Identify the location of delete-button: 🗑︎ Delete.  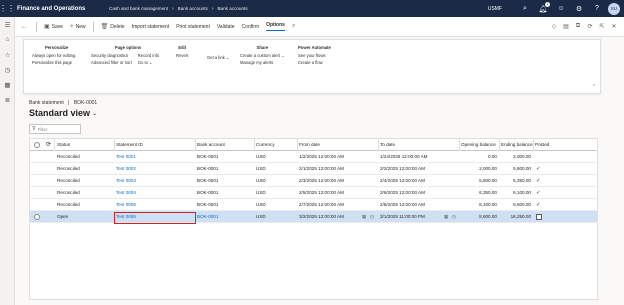
(112, 27).